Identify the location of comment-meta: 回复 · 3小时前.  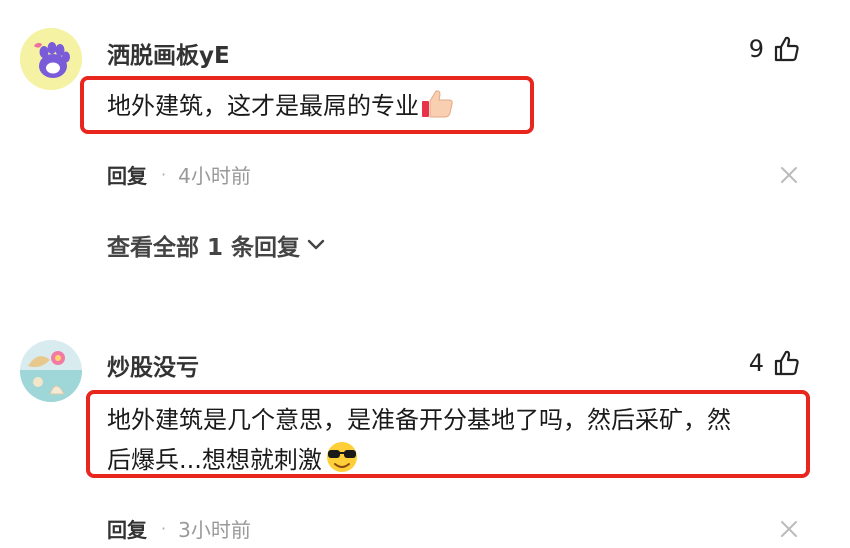
(179, 528).